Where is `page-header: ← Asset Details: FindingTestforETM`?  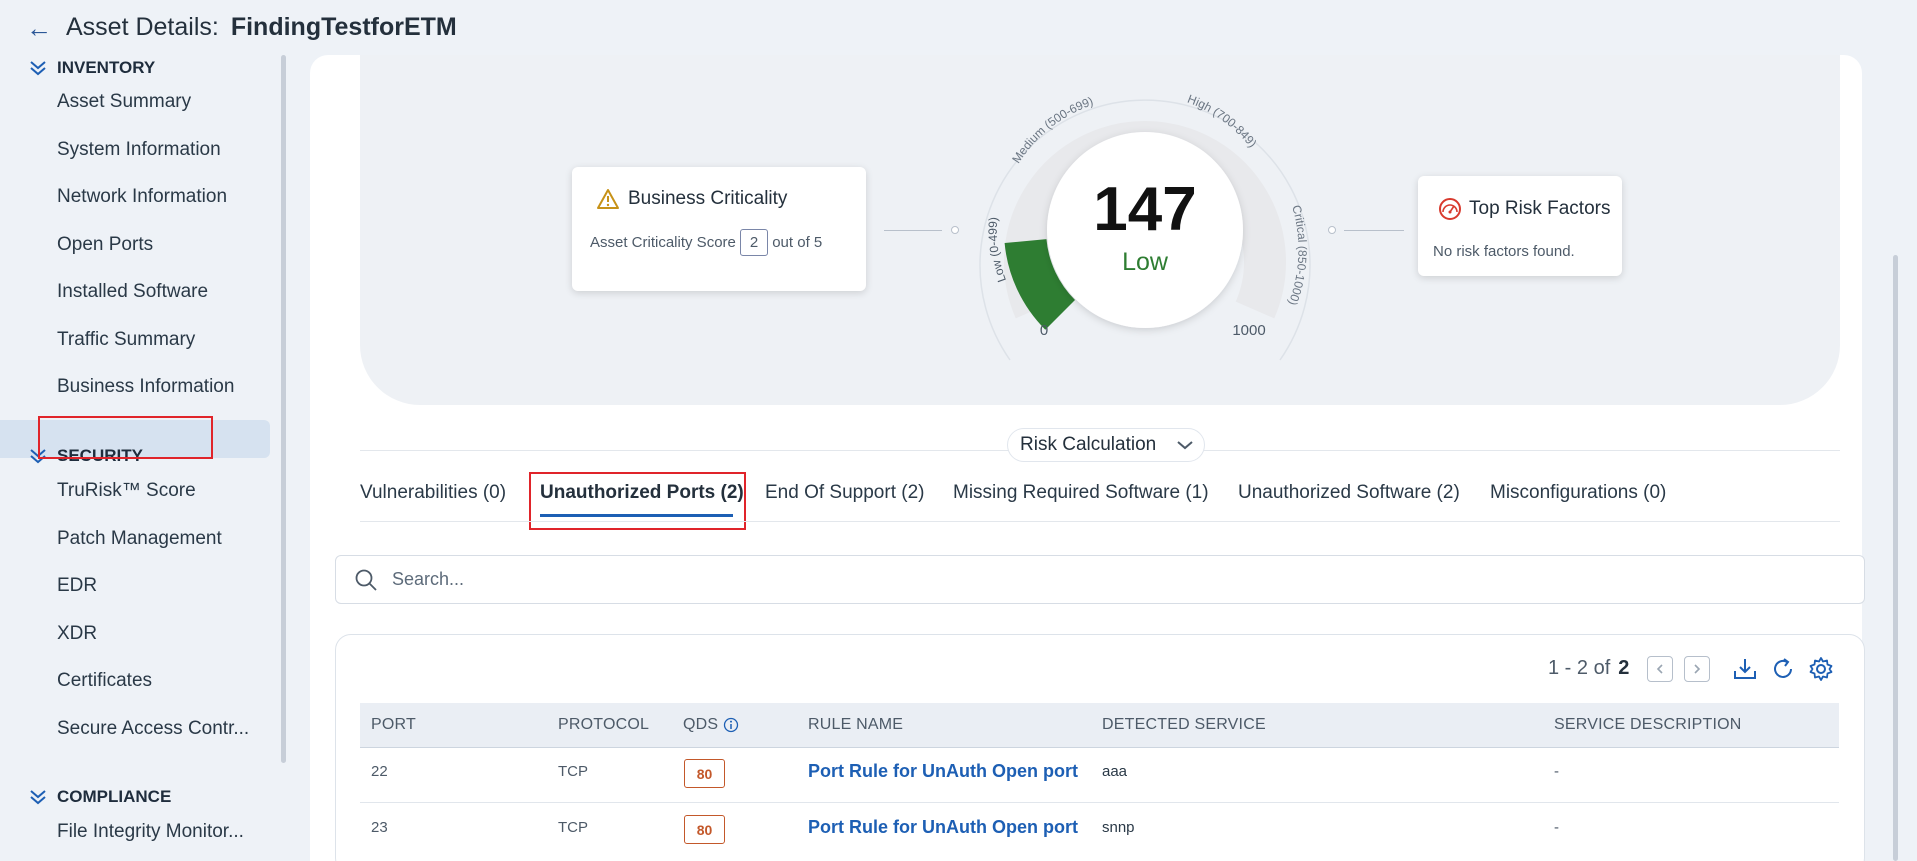 page-header: ← Asset Details: FindingTestforETM is located at coordinates (958, 27).